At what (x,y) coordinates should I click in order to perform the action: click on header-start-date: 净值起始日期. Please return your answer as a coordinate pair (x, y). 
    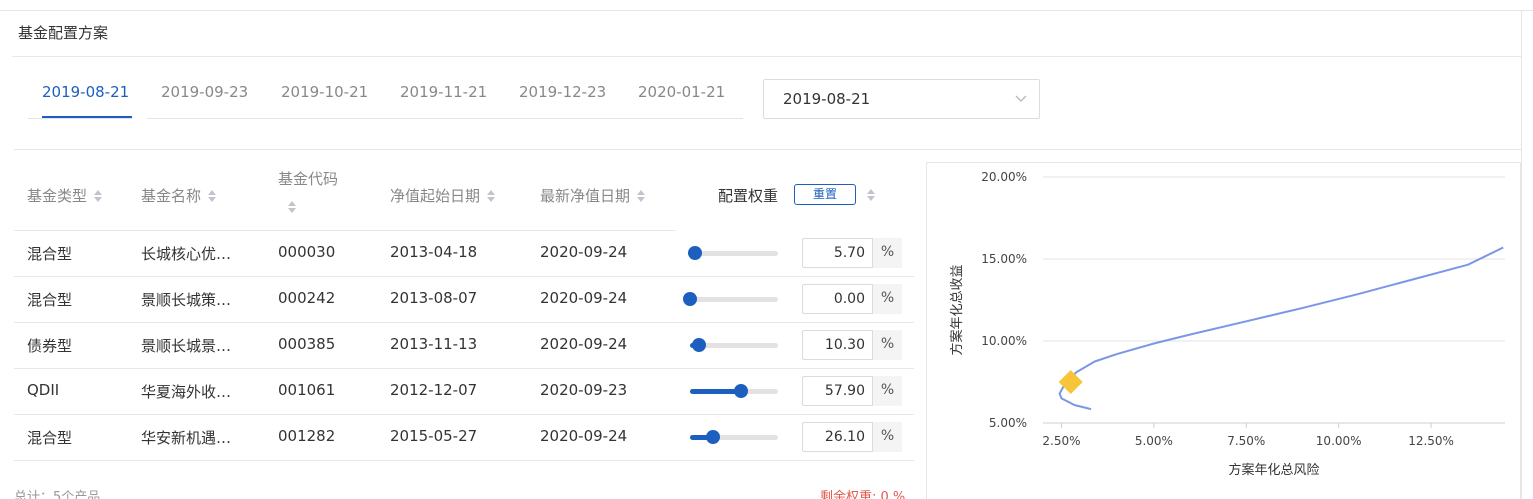
    Looking at the image, I should click on (443, 195).